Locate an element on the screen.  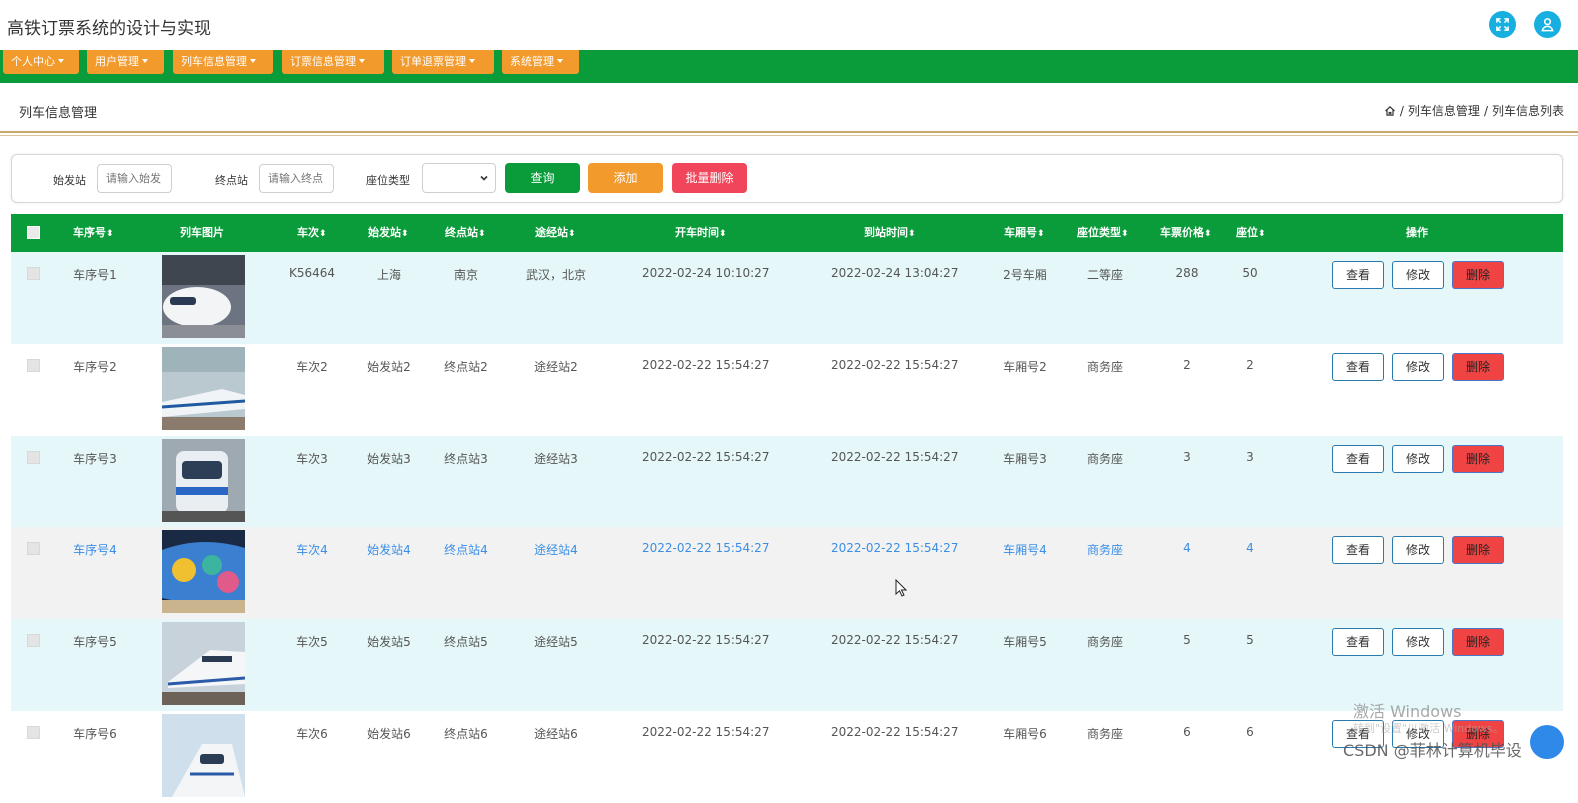
column-label: 车次 is located at coordinates (308, 232).